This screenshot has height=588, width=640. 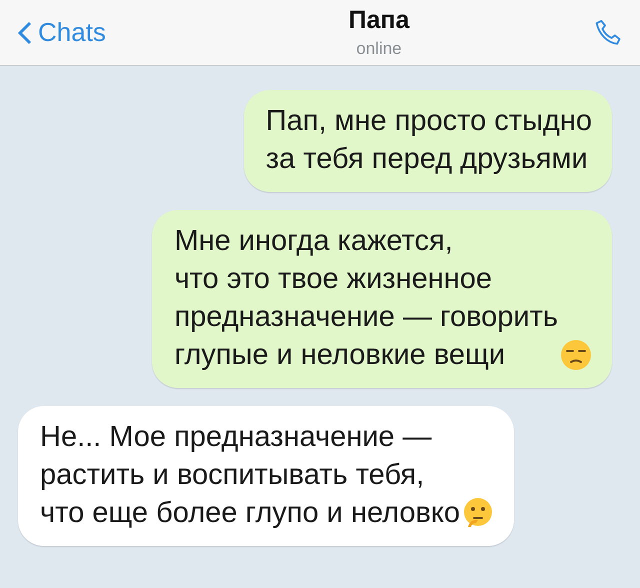 I want to click on back-link: Chats, so click(x=62, y=32).